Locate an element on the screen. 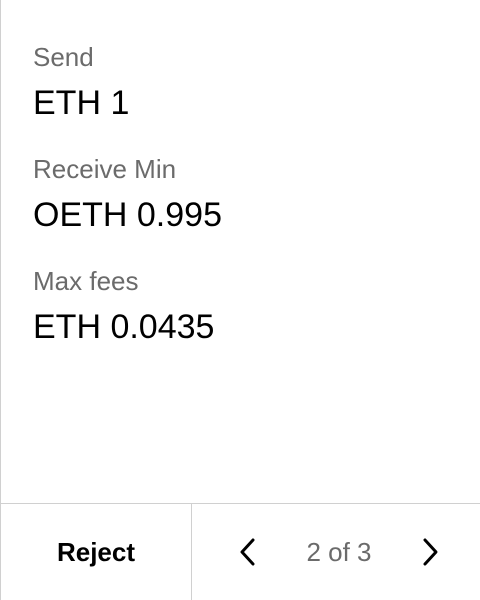 The image size is (480, 600). send-label: Send is located at coordinates (63, 57).